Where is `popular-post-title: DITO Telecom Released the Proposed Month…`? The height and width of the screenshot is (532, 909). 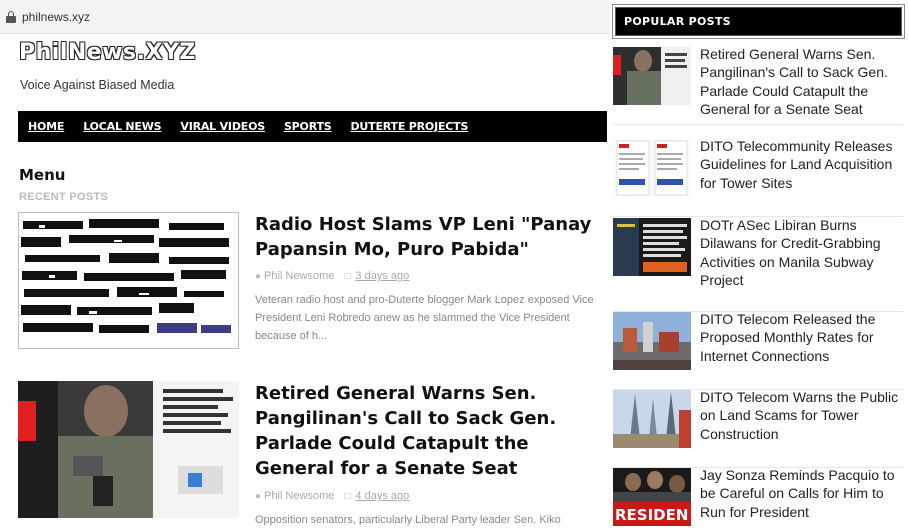 popular-post-title: DITO Telecom Released the Proposed Month… is located at coordinates (801, 337).